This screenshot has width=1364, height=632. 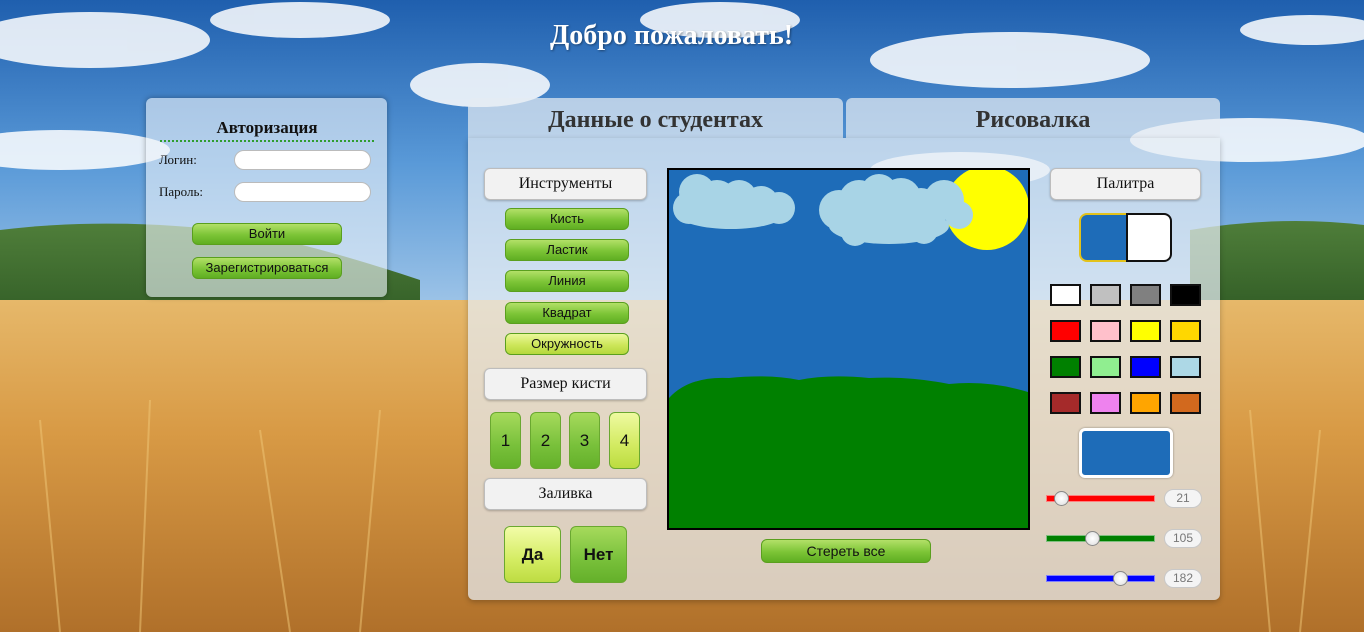 I want to click on palette-header: Палитра, so click(x=1125, y=184).